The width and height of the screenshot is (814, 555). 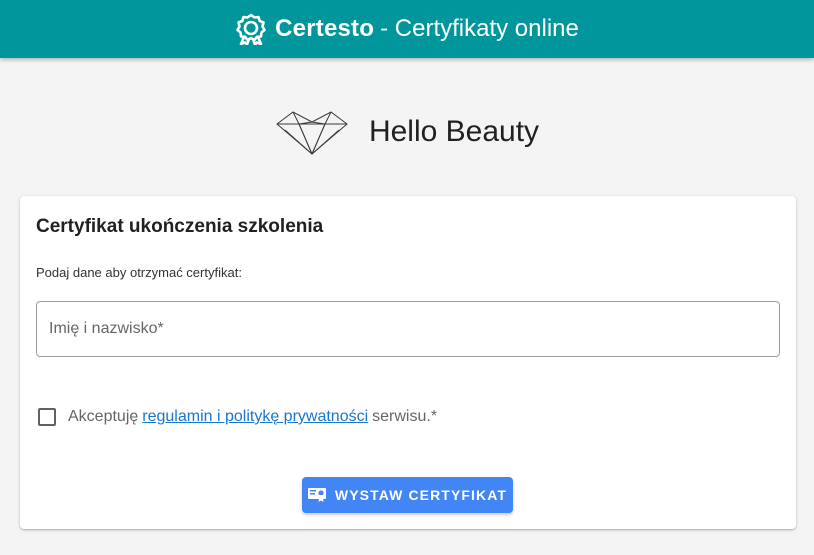 What do you see at coordinates (421, 495) in the screenshot?
I see `issue-certificate-label: WYSTAW CERTYFIKAT` at bounding box center [421, 495].